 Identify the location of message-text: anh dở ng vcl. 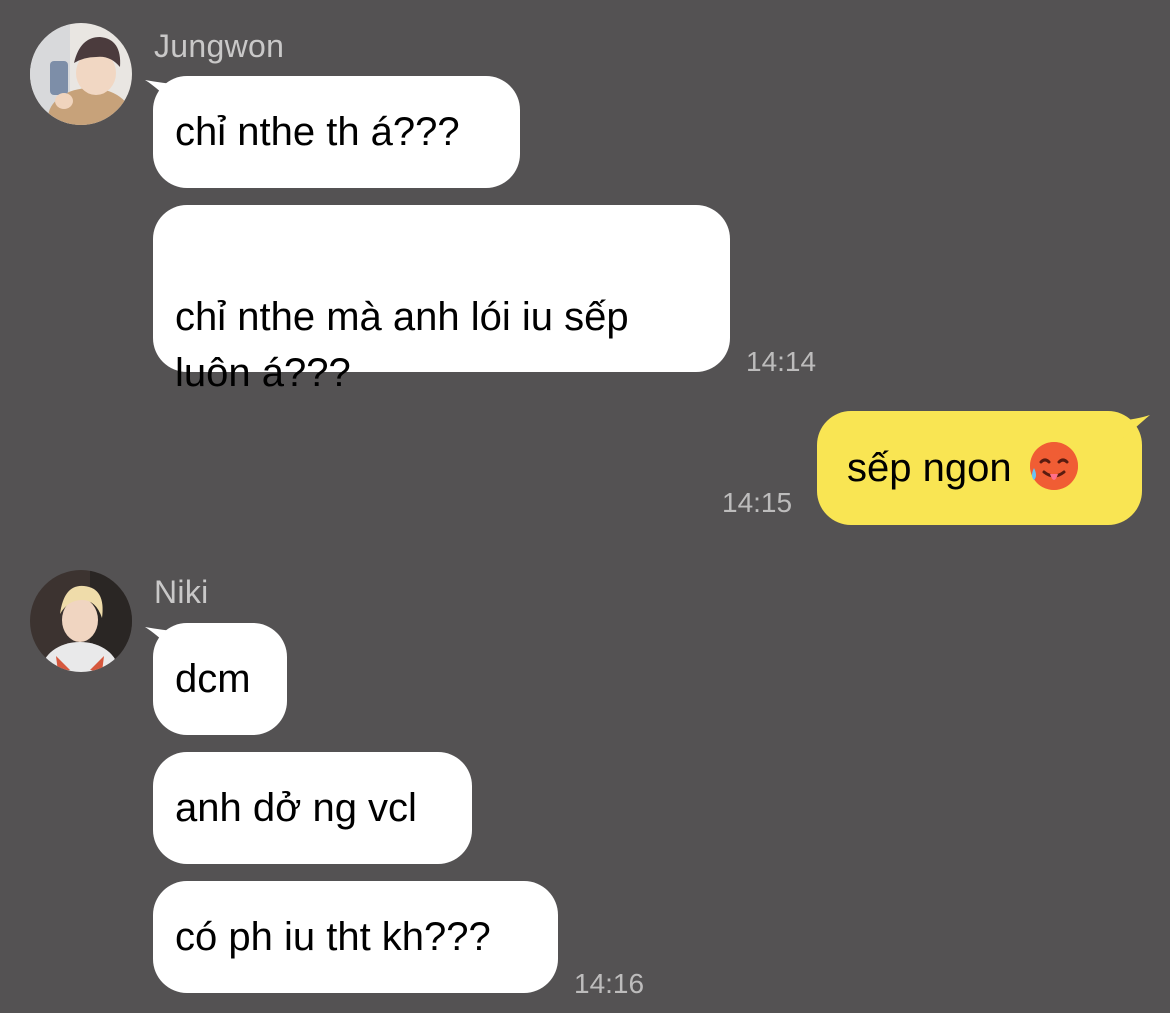
(296, 808).